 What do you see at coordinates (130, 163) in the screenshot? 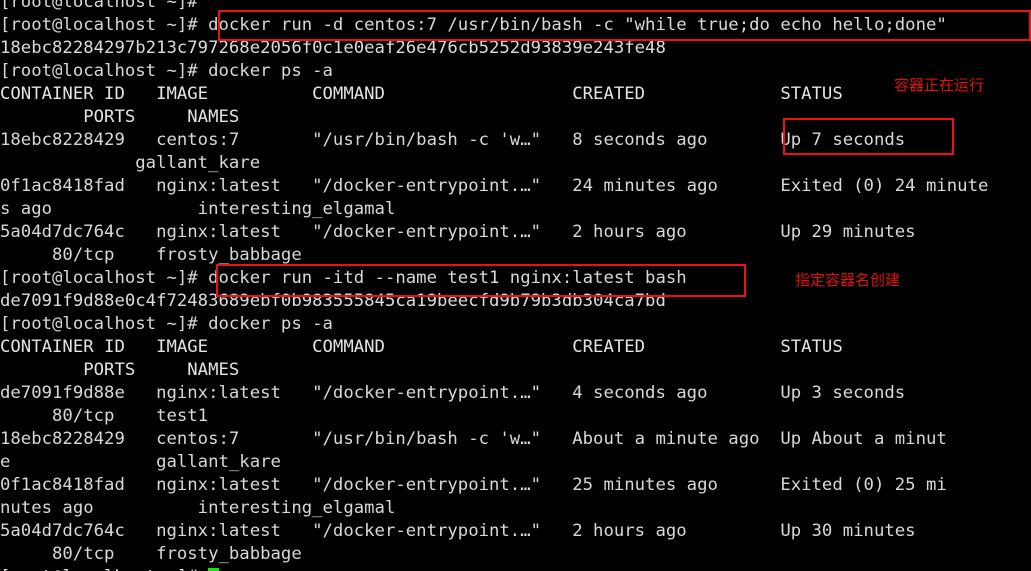
I see `table-row-wrap: gallant_kare` at bounding box center [130, 163].